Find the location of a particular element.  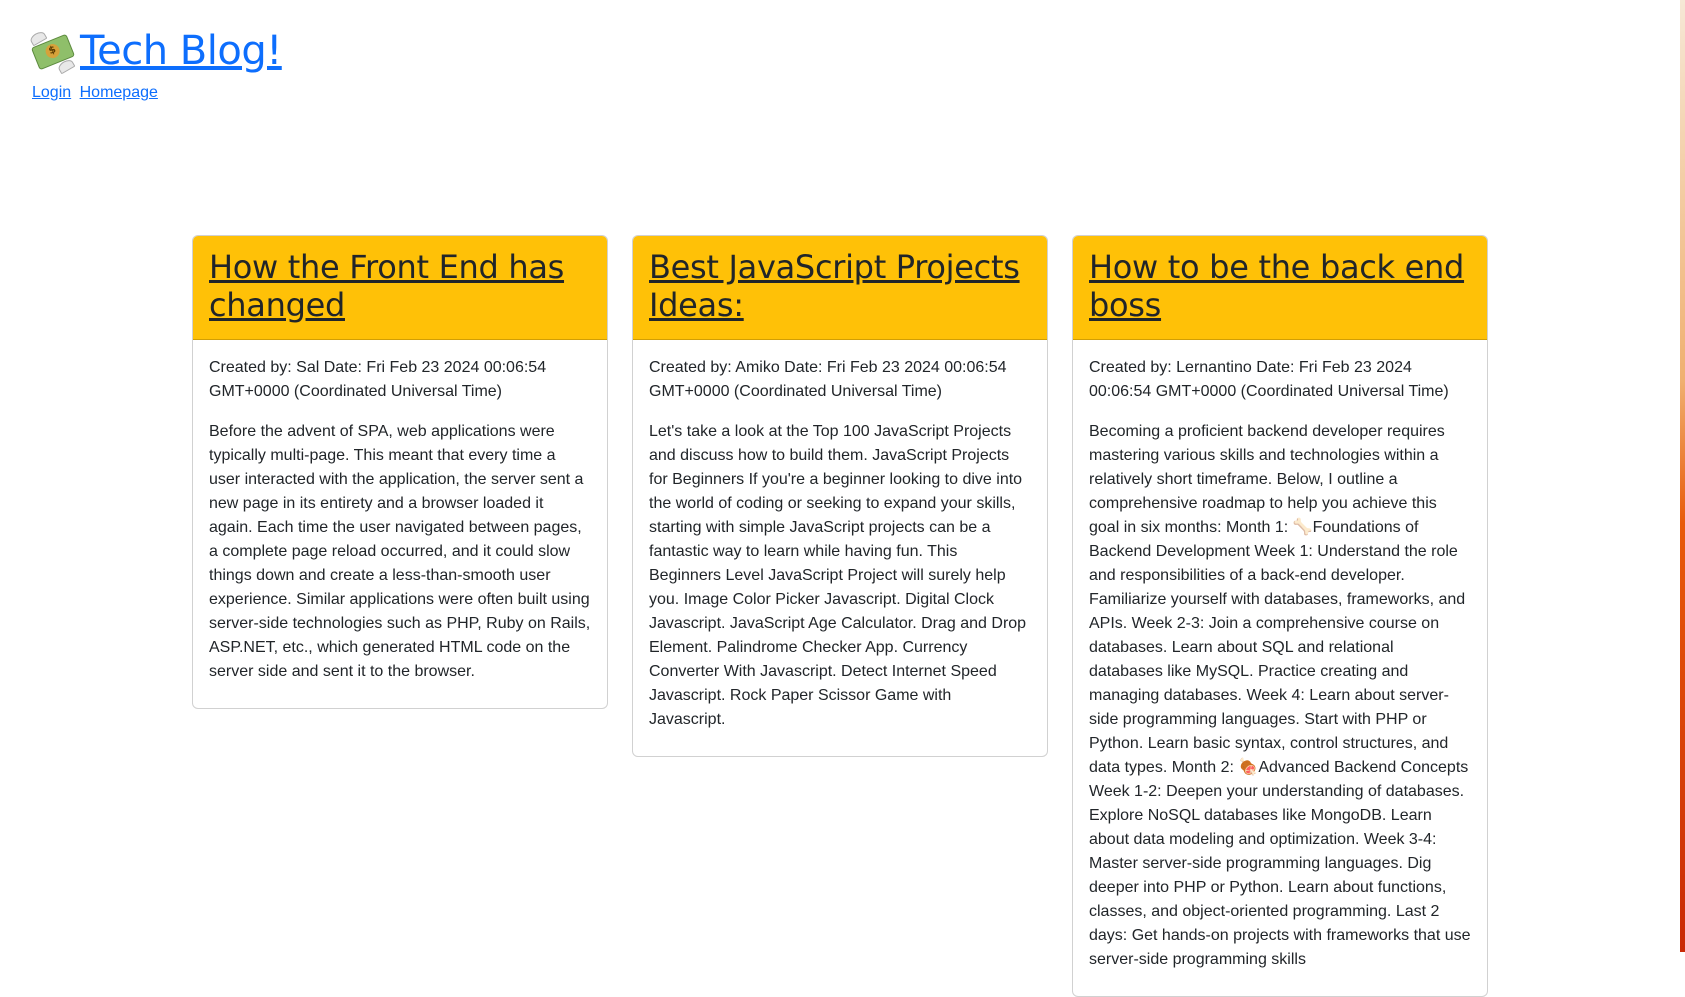

post-title-link: Best JavaScript Projects Ideas: is located at coordinates (834, 286).